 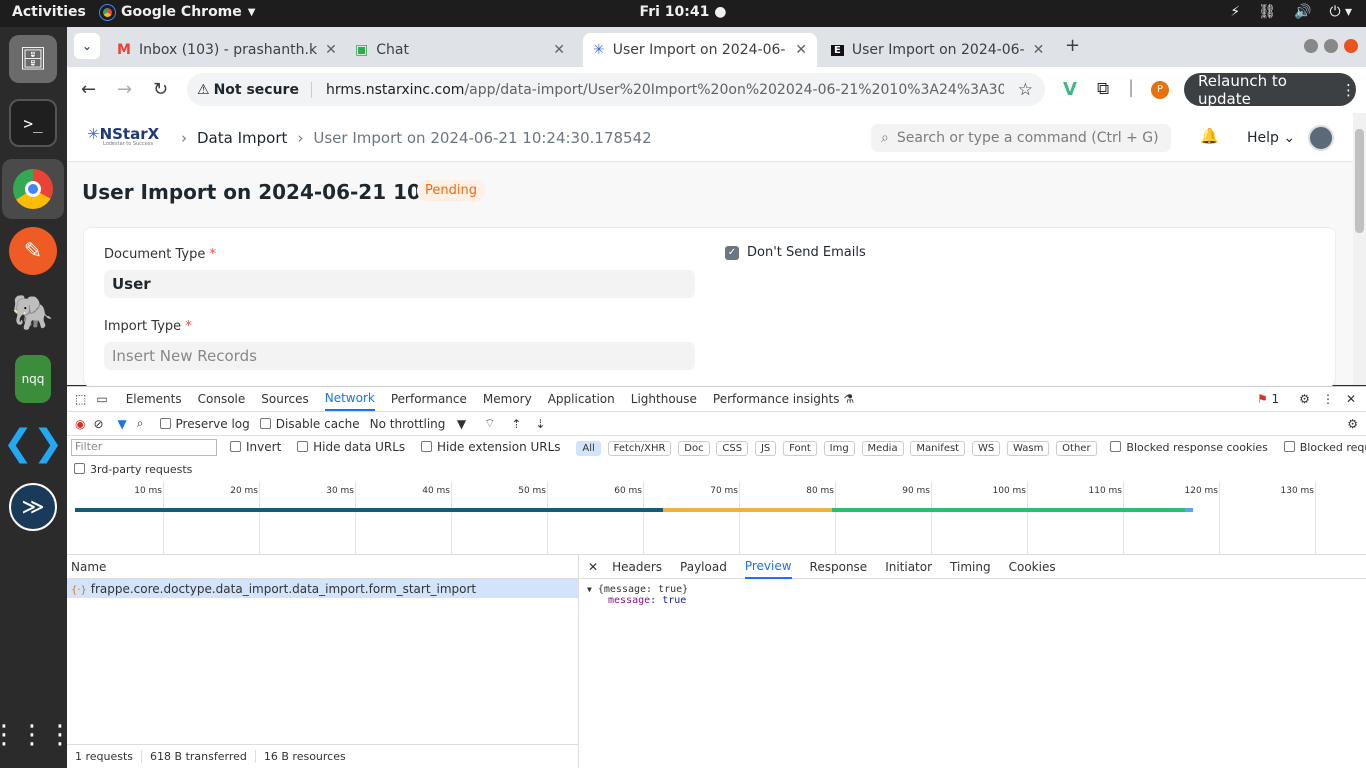 What do you see at coordinates (589, 589) in the screenshot?
I see `triangle-down-icon: ▼` at bounding box center [589, 589].